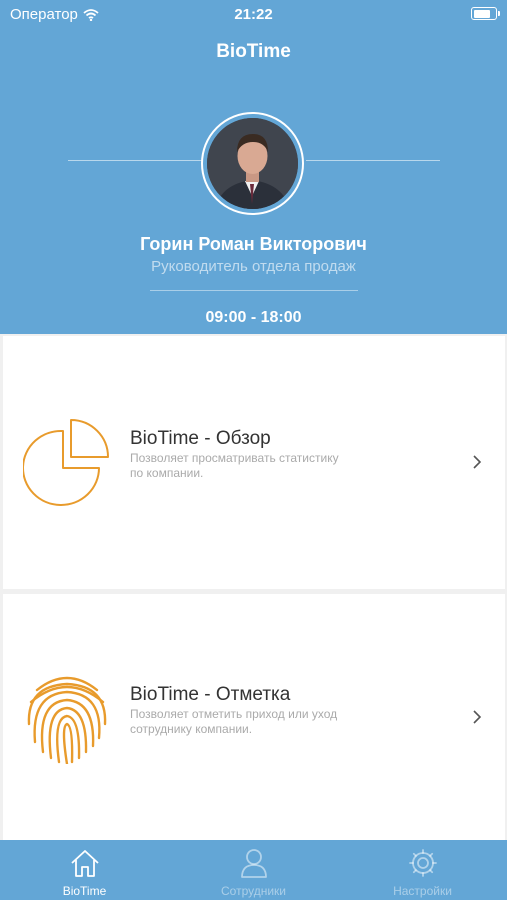 Image resolution: width=507 pixels, height=900 pixels. What do you see at coordinates (200, 438) in the screenshot?
I see `overview-card-title: BioTime - Обзор` at bounding box center [200, 438].